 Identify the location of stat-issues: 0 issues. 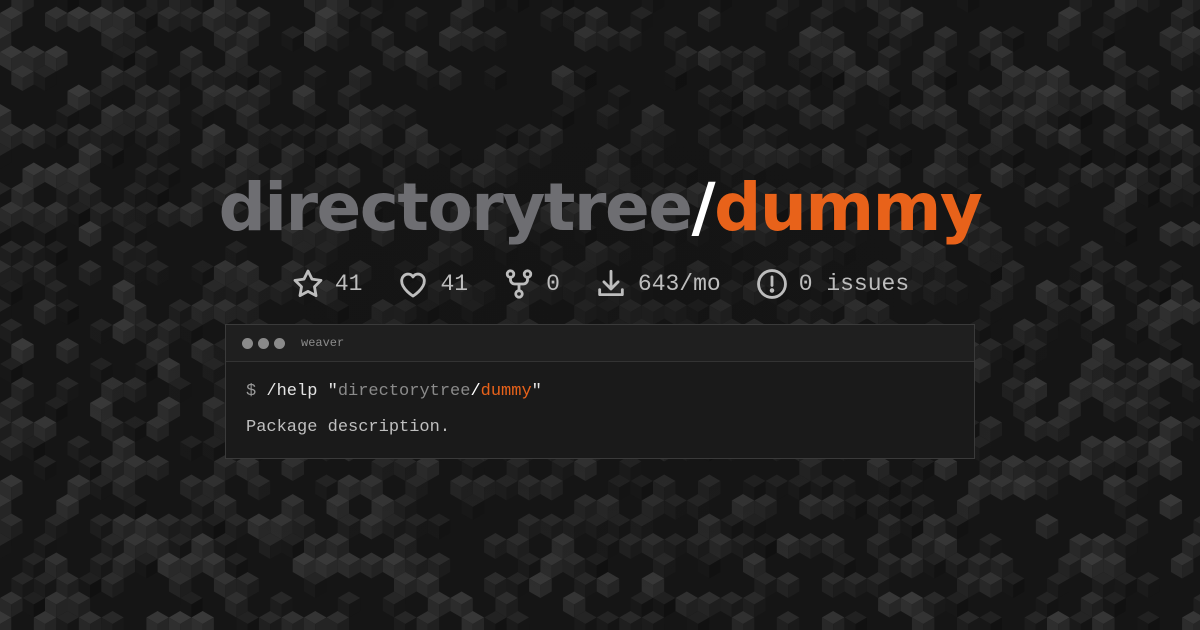
(832, 284).